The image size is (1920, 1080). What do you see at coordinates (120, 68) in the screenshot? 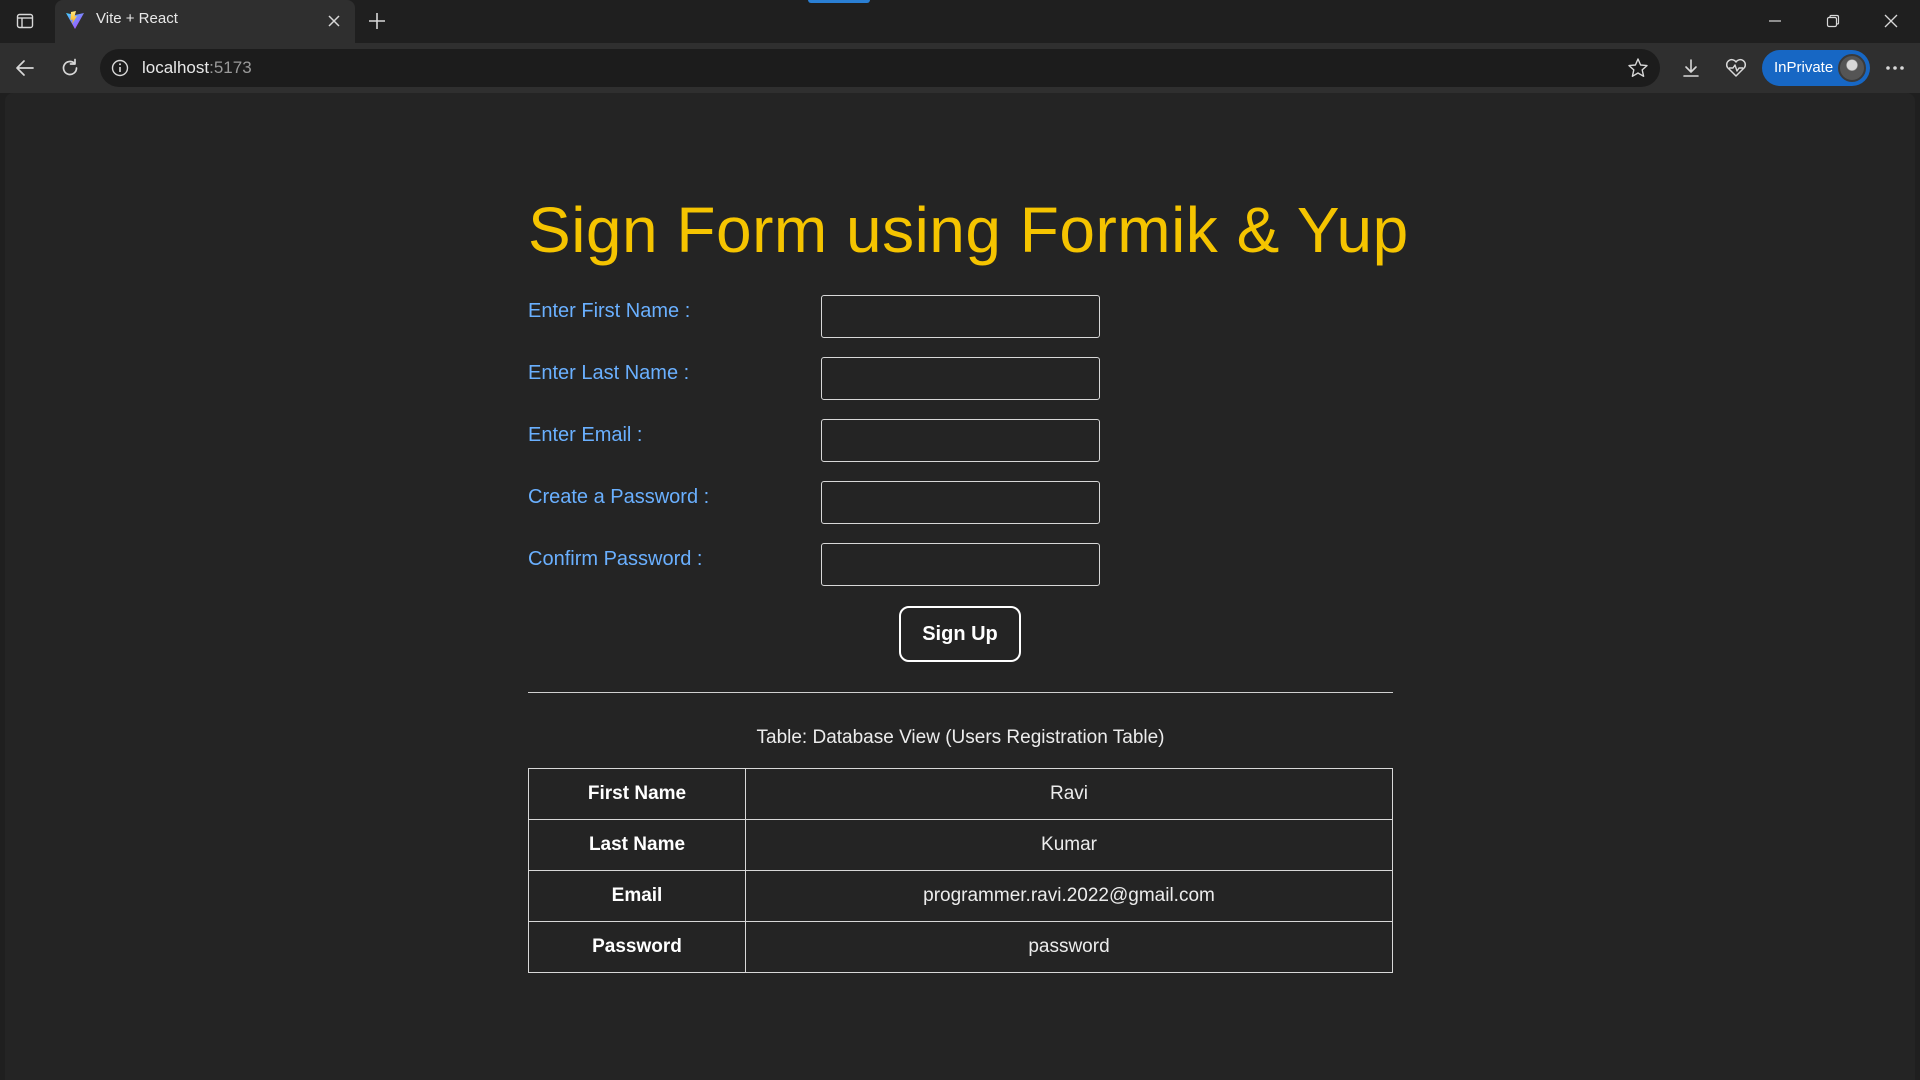
I see `site-info-icon` at bounding box center [120, 68].